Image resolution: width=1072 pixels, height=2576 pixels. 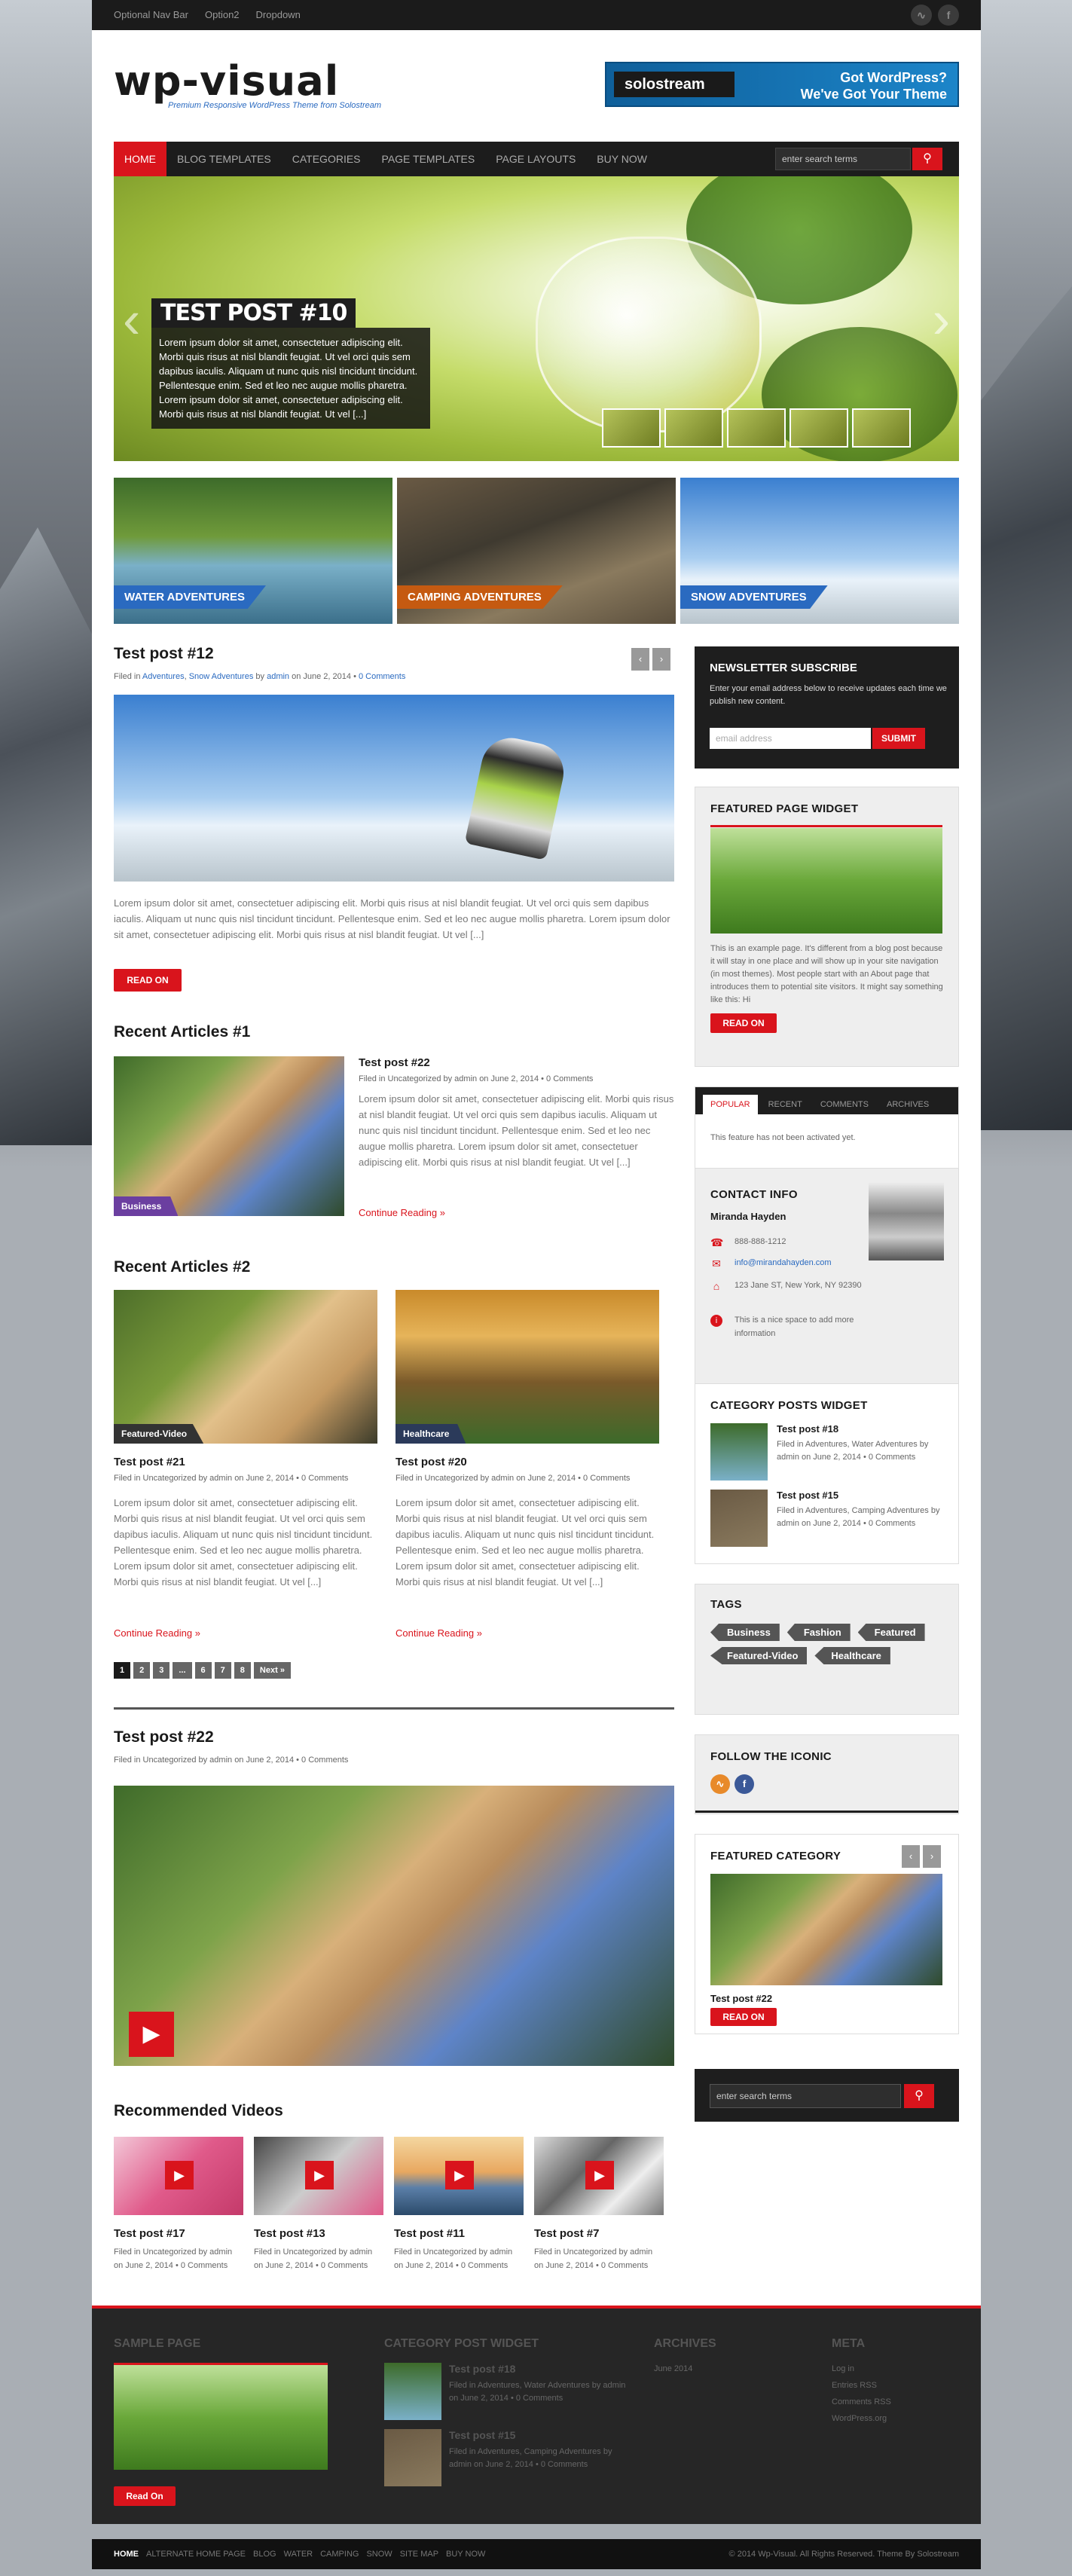 What do you see at coordinates (535, 159) in the screenshot?
I see `nav-item-page-layouts: PAGE LAYOUTS` at bounding box center [535, 159].